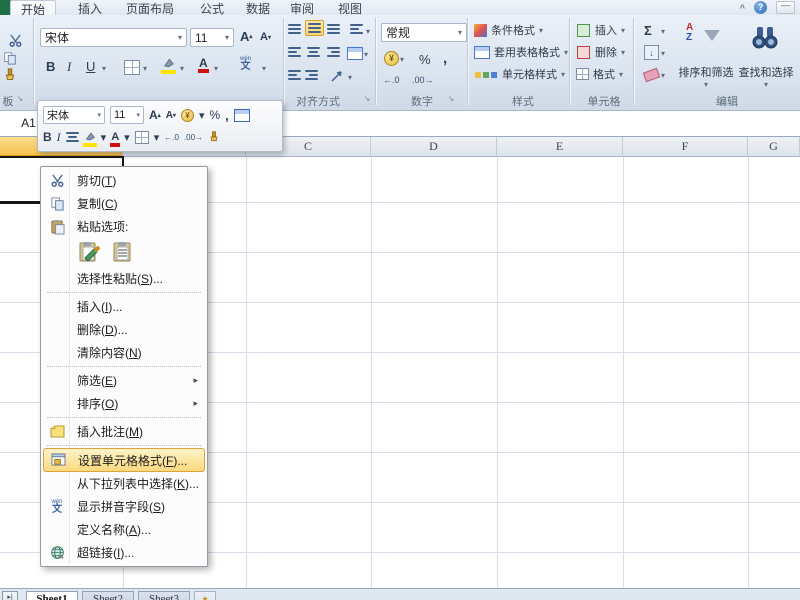  Describe the element at coordinates (108, 595) in the screenshot. I see `sheet-tab-sheet2: Sheet2` at that location.